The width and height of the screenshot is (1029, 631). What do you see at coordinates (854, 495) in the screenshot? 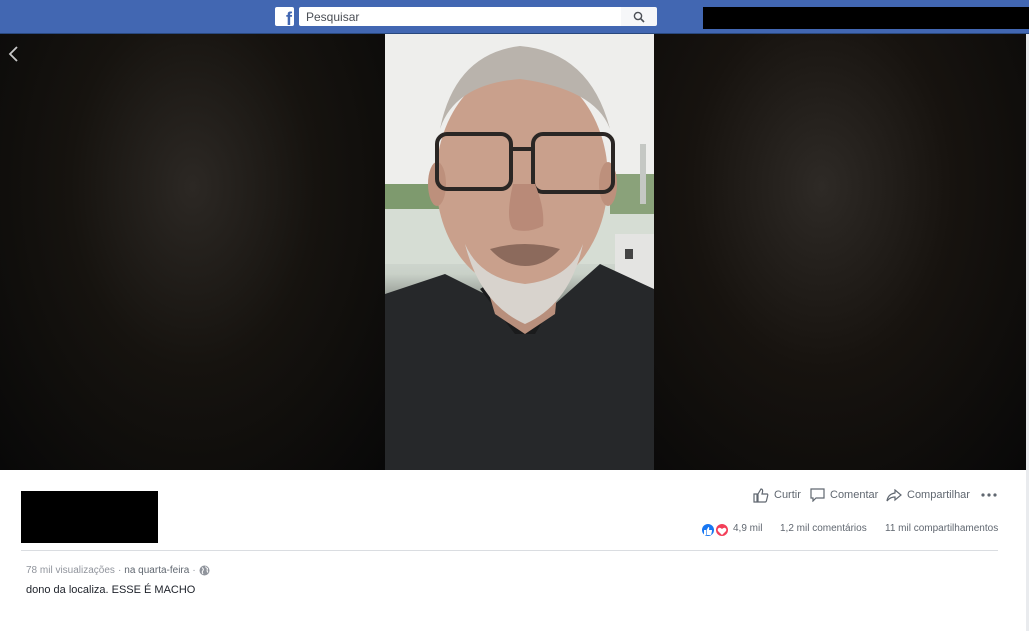
I see `comment-label: Comentar` at bounding box center [854, 495].